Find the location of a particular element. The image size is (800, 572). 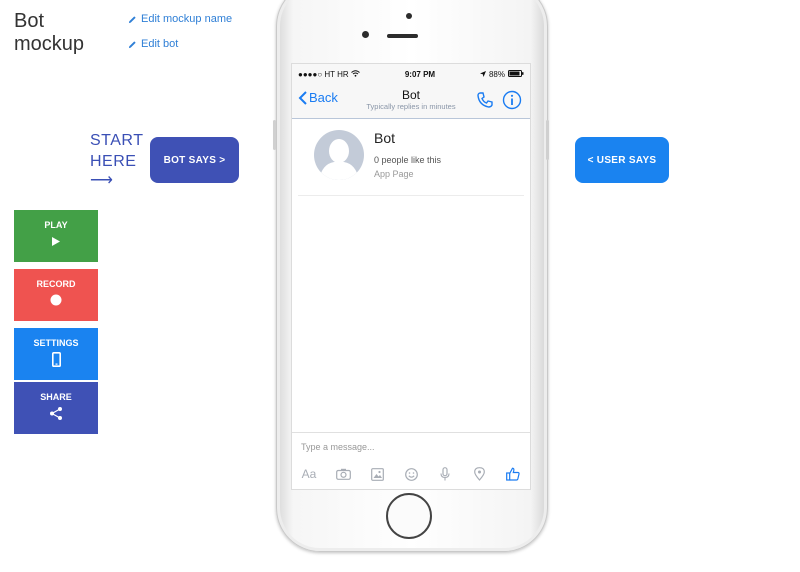

record-label: RECORD is located at coordinates (56, 284).